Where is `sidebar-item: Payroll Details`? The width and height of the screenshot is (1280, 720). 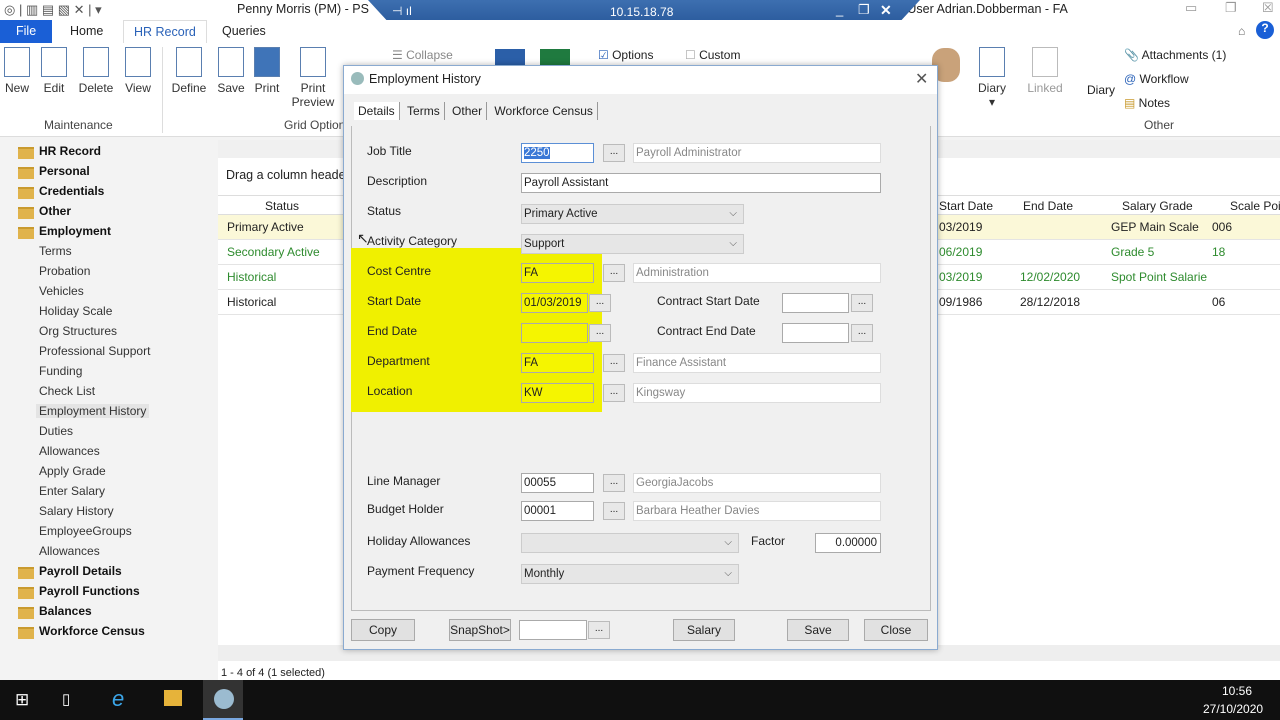
sidebar-item: Payroll Details is located at coordinates (80, 571).